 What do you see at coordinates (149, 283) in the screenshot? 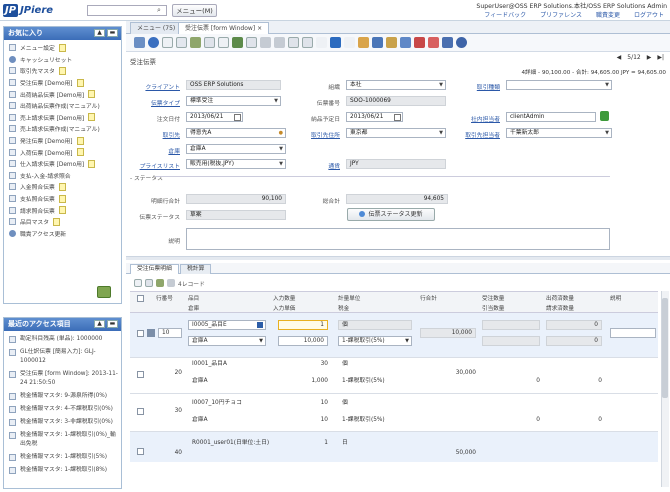
I see `edit-line-icon` at bounding box center [149, 283].